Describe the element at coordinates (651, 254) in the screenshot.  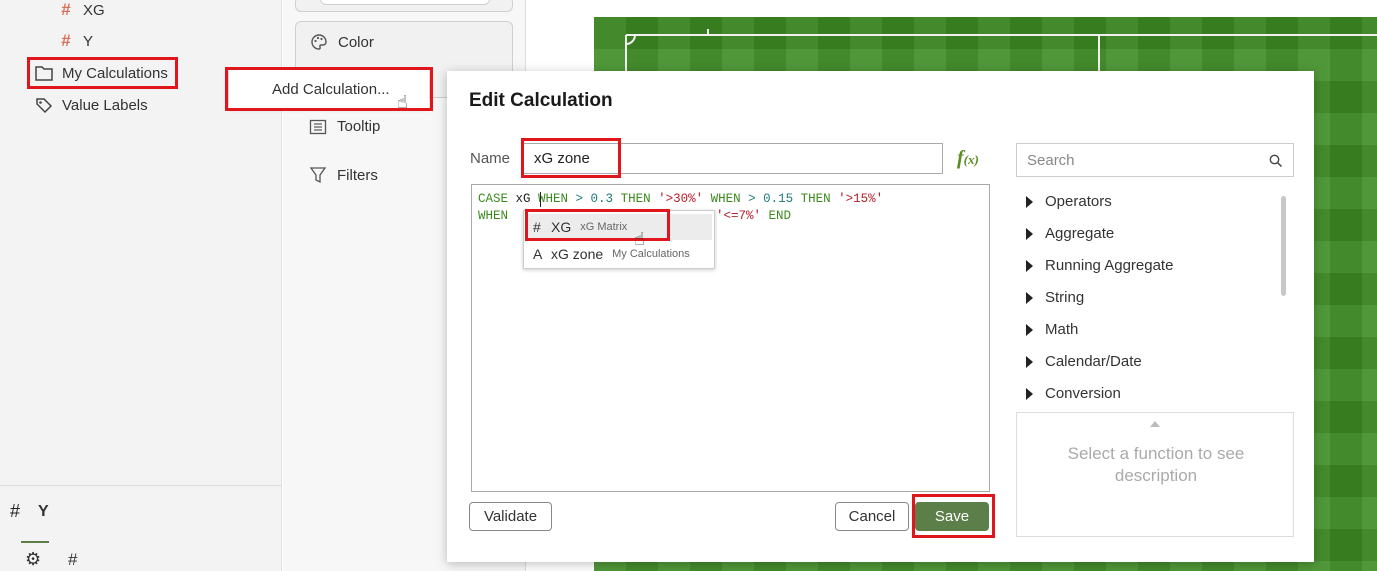
I see `autocomplete-item-source: My Calculations` at that location.